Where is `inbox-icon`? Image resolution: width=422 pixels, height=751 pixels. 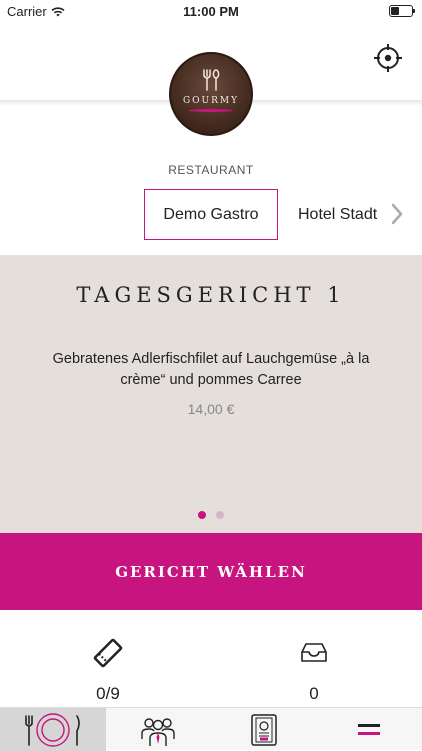
inbox-icon is located at coordinates (314, 654).